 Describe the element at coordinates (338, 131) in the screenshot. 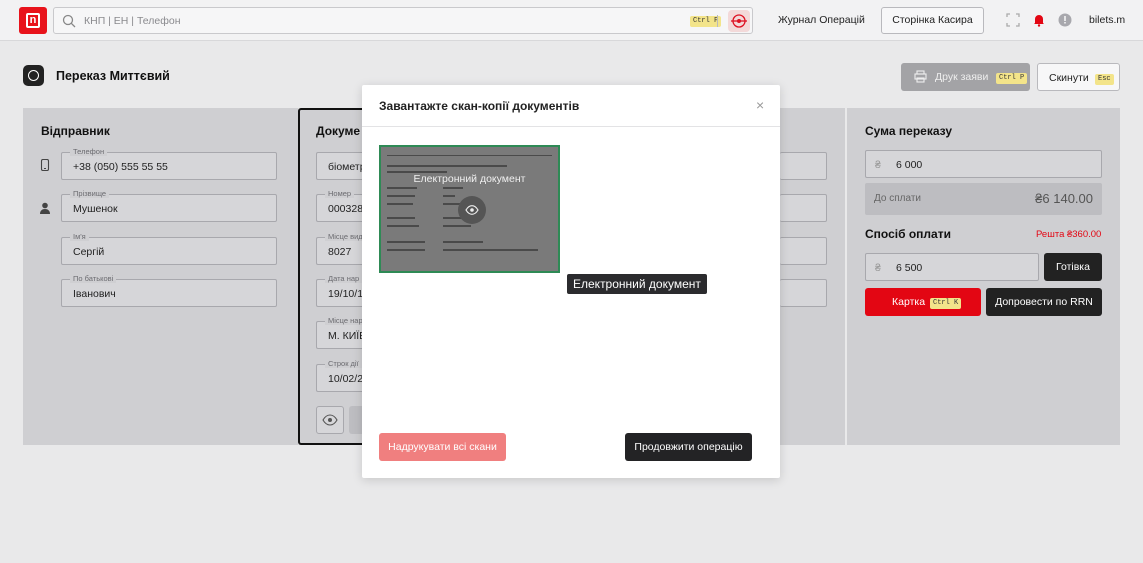

I see `document-title: Докуме` at that location.